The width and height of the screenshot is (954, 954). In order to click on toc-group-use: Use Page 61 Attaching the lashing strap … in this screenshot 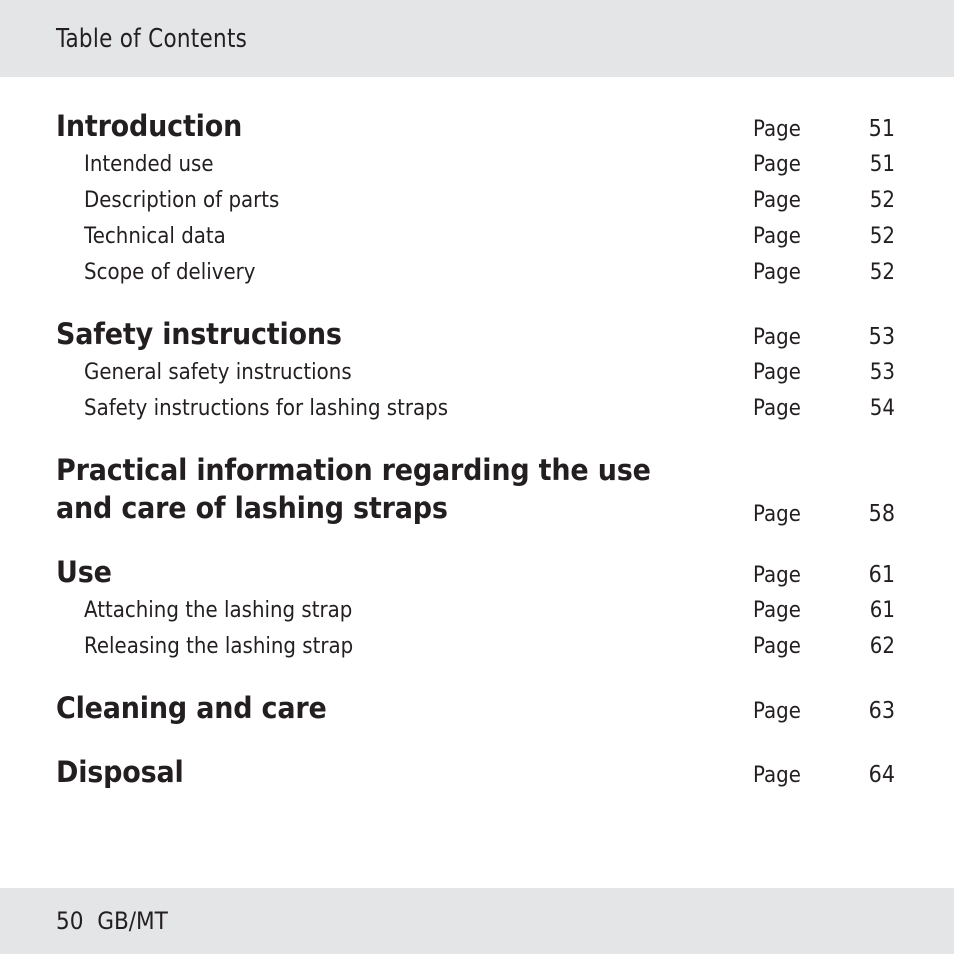, I will do `click(475, 608)`.